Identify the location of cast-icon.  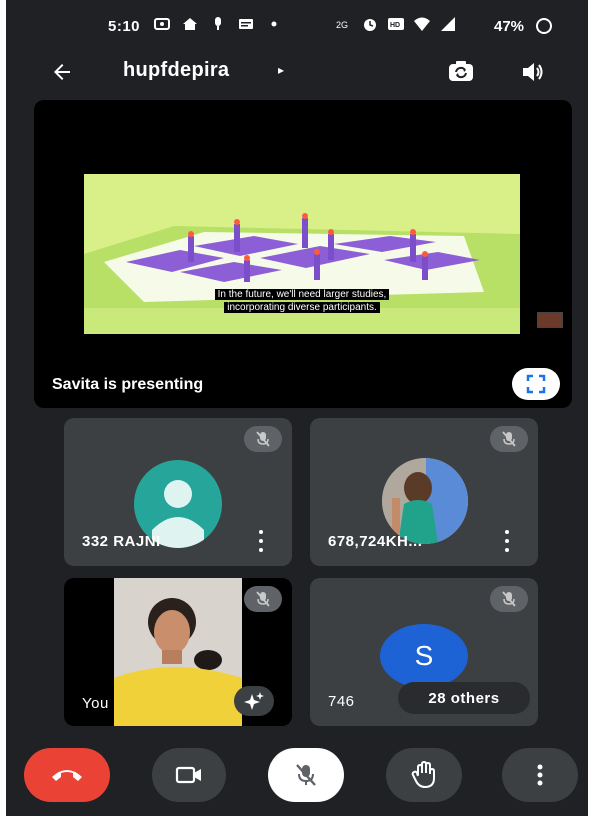
(162, 24).